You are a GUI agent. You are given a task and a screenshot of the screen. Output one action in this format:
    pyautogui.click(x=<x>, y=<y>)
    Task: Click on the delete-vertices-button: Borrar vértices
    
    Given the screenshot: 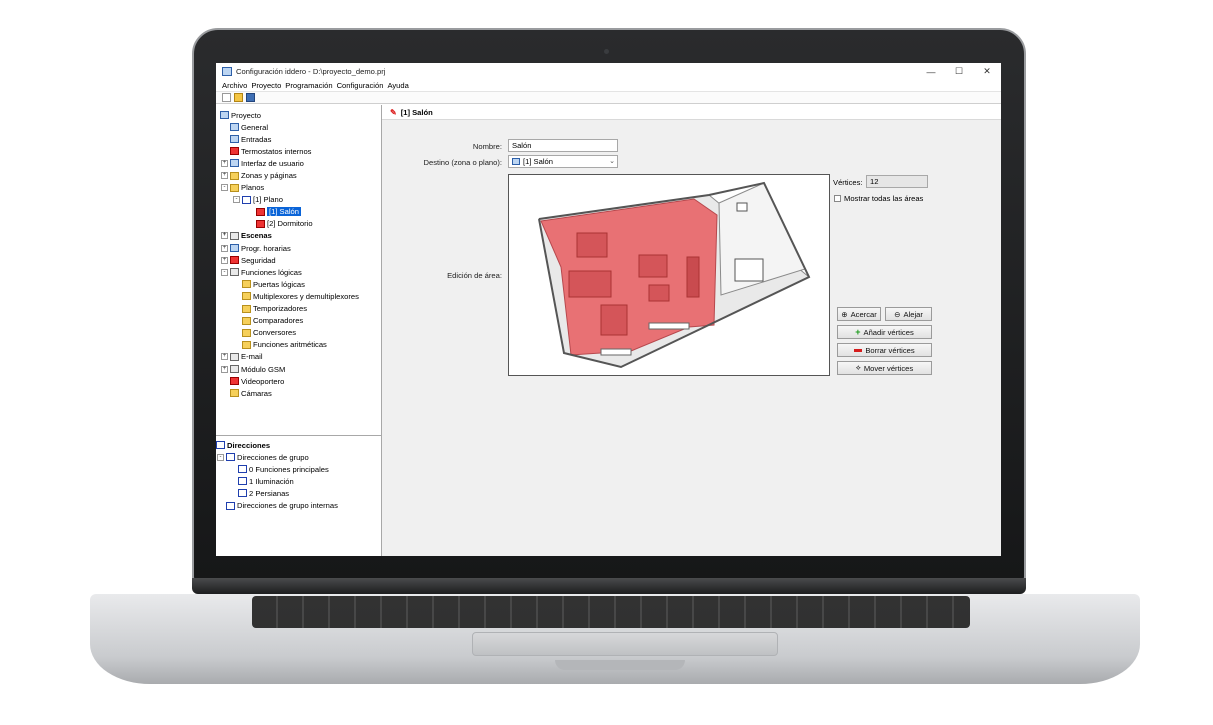 What is the action you would take?
    pyautogui.click(x=884, y=350)
    